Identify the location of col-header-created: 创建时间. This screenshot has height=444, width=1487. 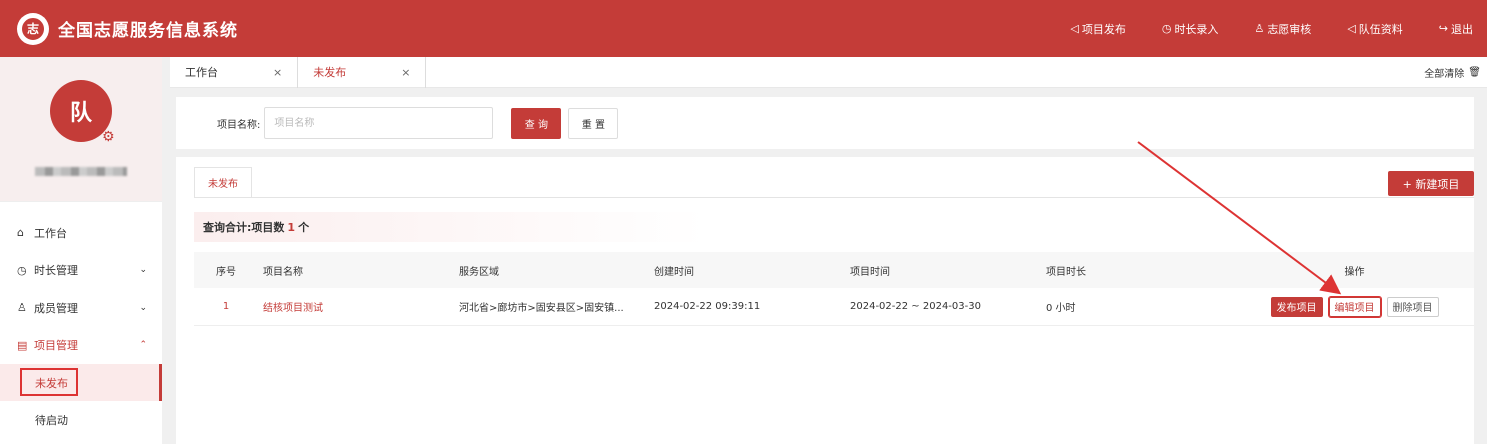
(674, 272).